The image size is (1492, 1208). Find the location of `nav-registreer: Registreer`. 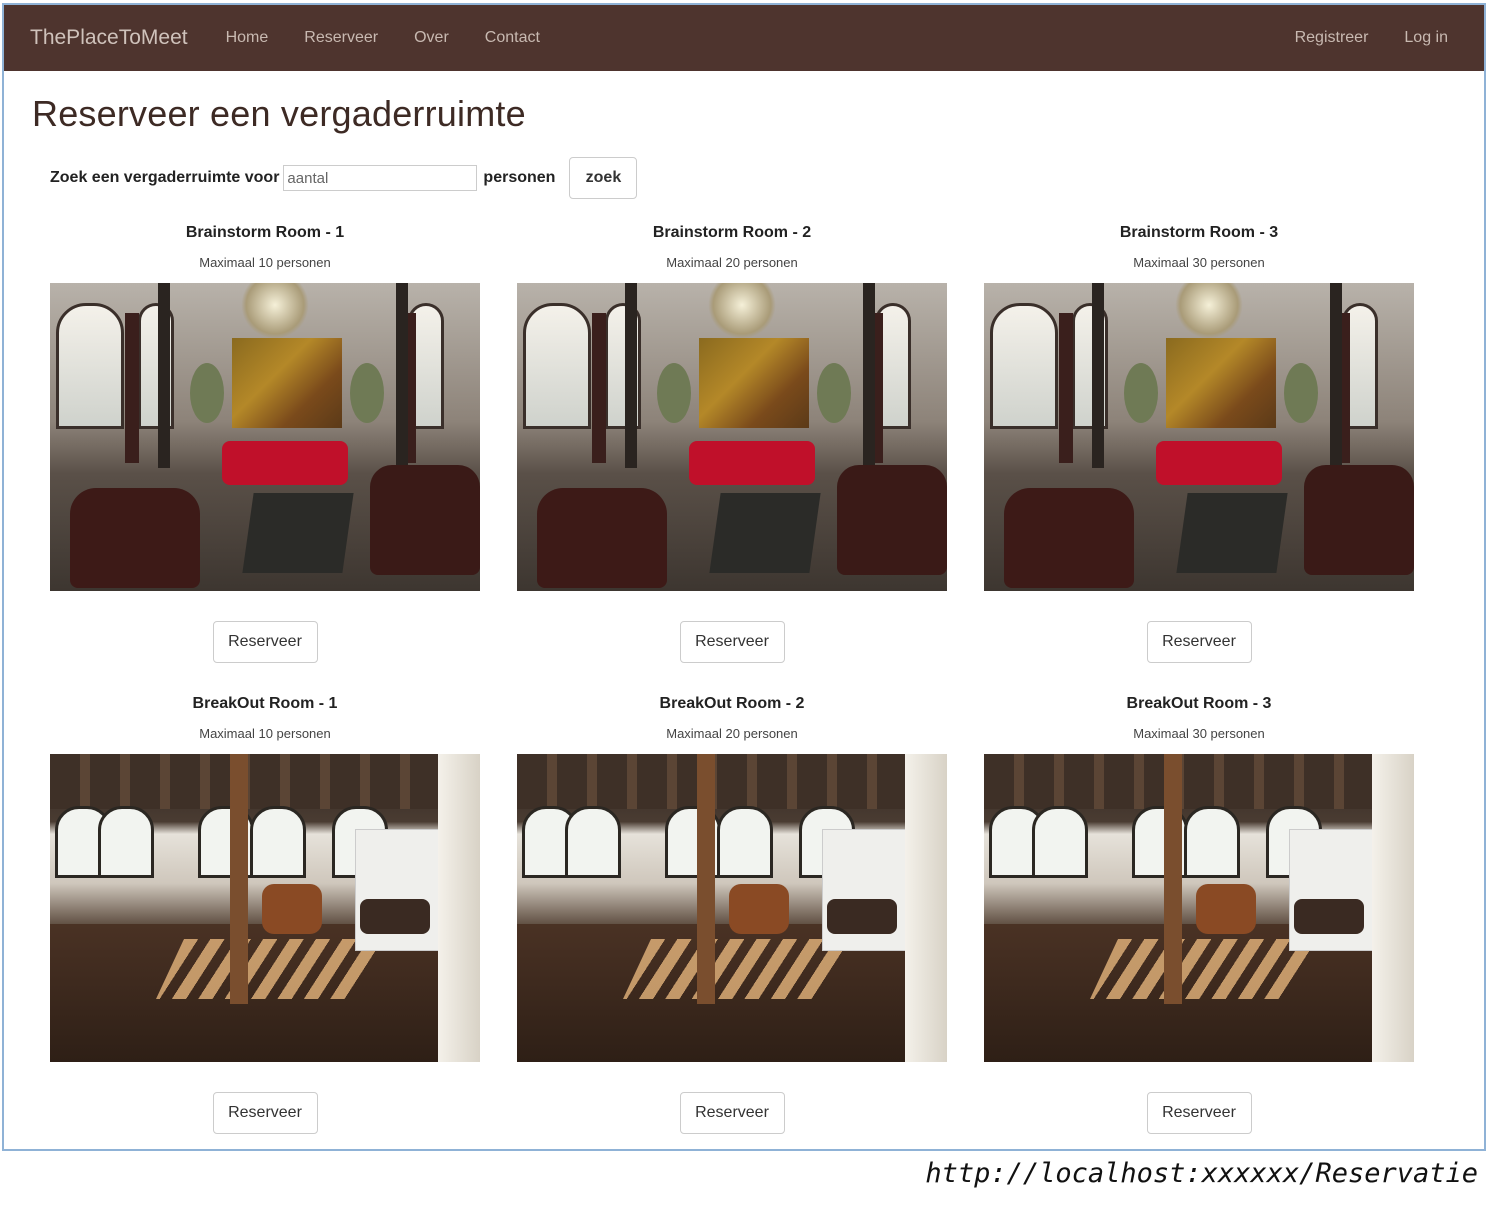

nav-registreer: Registreer is located at coordinates (1332, 38).